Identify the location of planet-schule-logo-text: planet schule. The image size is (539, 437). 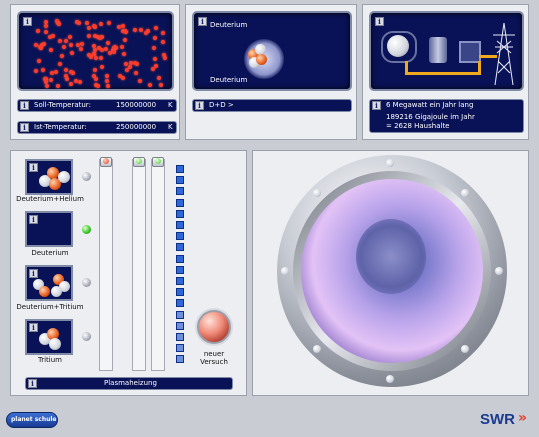
(34, 419).